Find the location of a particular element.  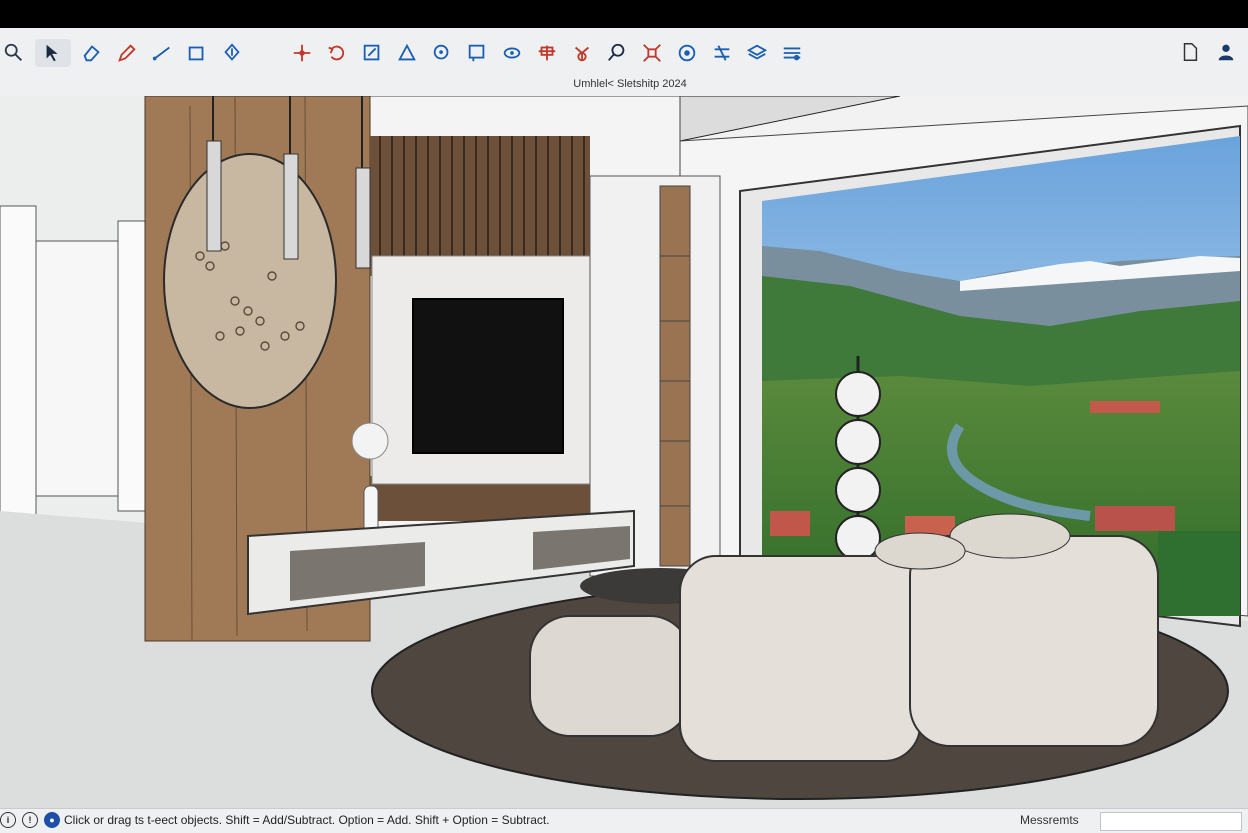

tool-group is located at coordinates (406, 53).